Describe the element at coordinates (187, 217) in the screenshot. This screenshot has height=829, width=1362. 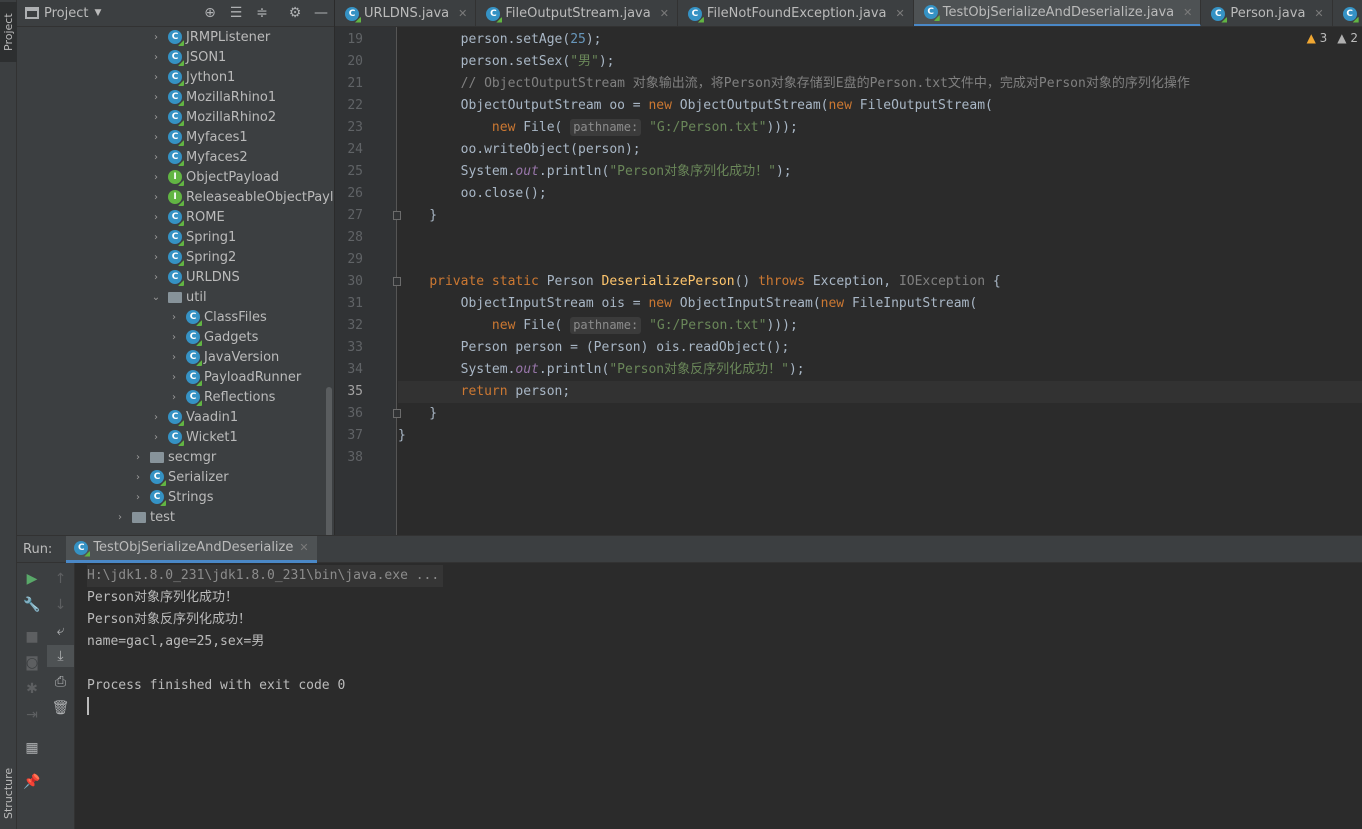
I see `tree-item: › C ROME` at that location.